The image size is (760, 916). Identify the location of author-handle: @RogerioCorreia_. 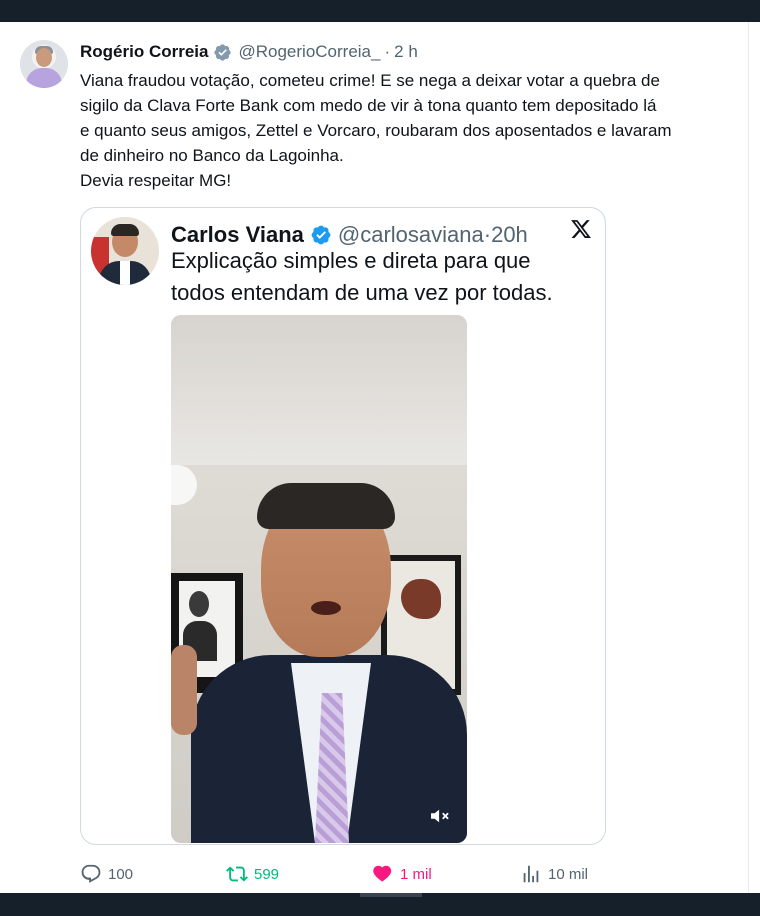
(309, 52).